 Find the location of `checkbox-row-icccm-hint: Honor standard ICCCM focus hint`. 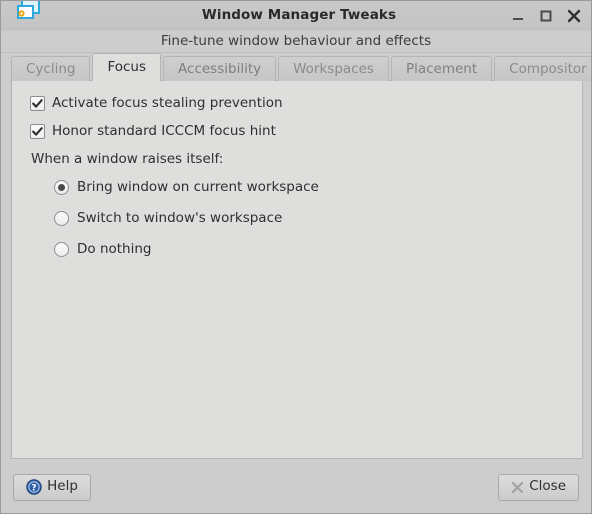

checkbox-row-icccm-hint: Honor standard ICCCM focus hint is located at coordinates (298, 131).